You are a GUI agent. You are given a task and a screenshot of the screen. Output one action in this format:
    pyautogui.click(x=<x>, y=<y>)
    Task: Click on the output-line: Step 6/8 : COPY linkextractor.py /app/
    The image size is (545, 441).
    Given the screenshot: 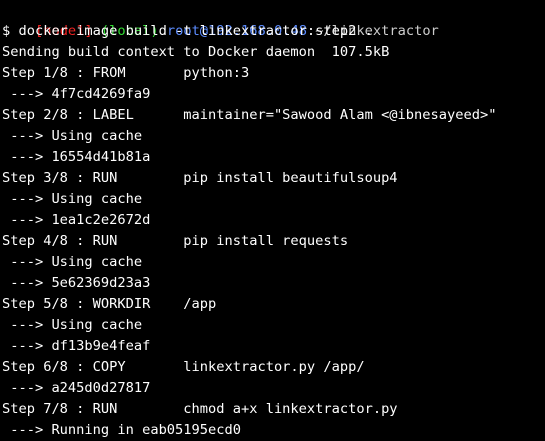 What is the action you would take?
    pyautogui.click(x=183, y=367)
    